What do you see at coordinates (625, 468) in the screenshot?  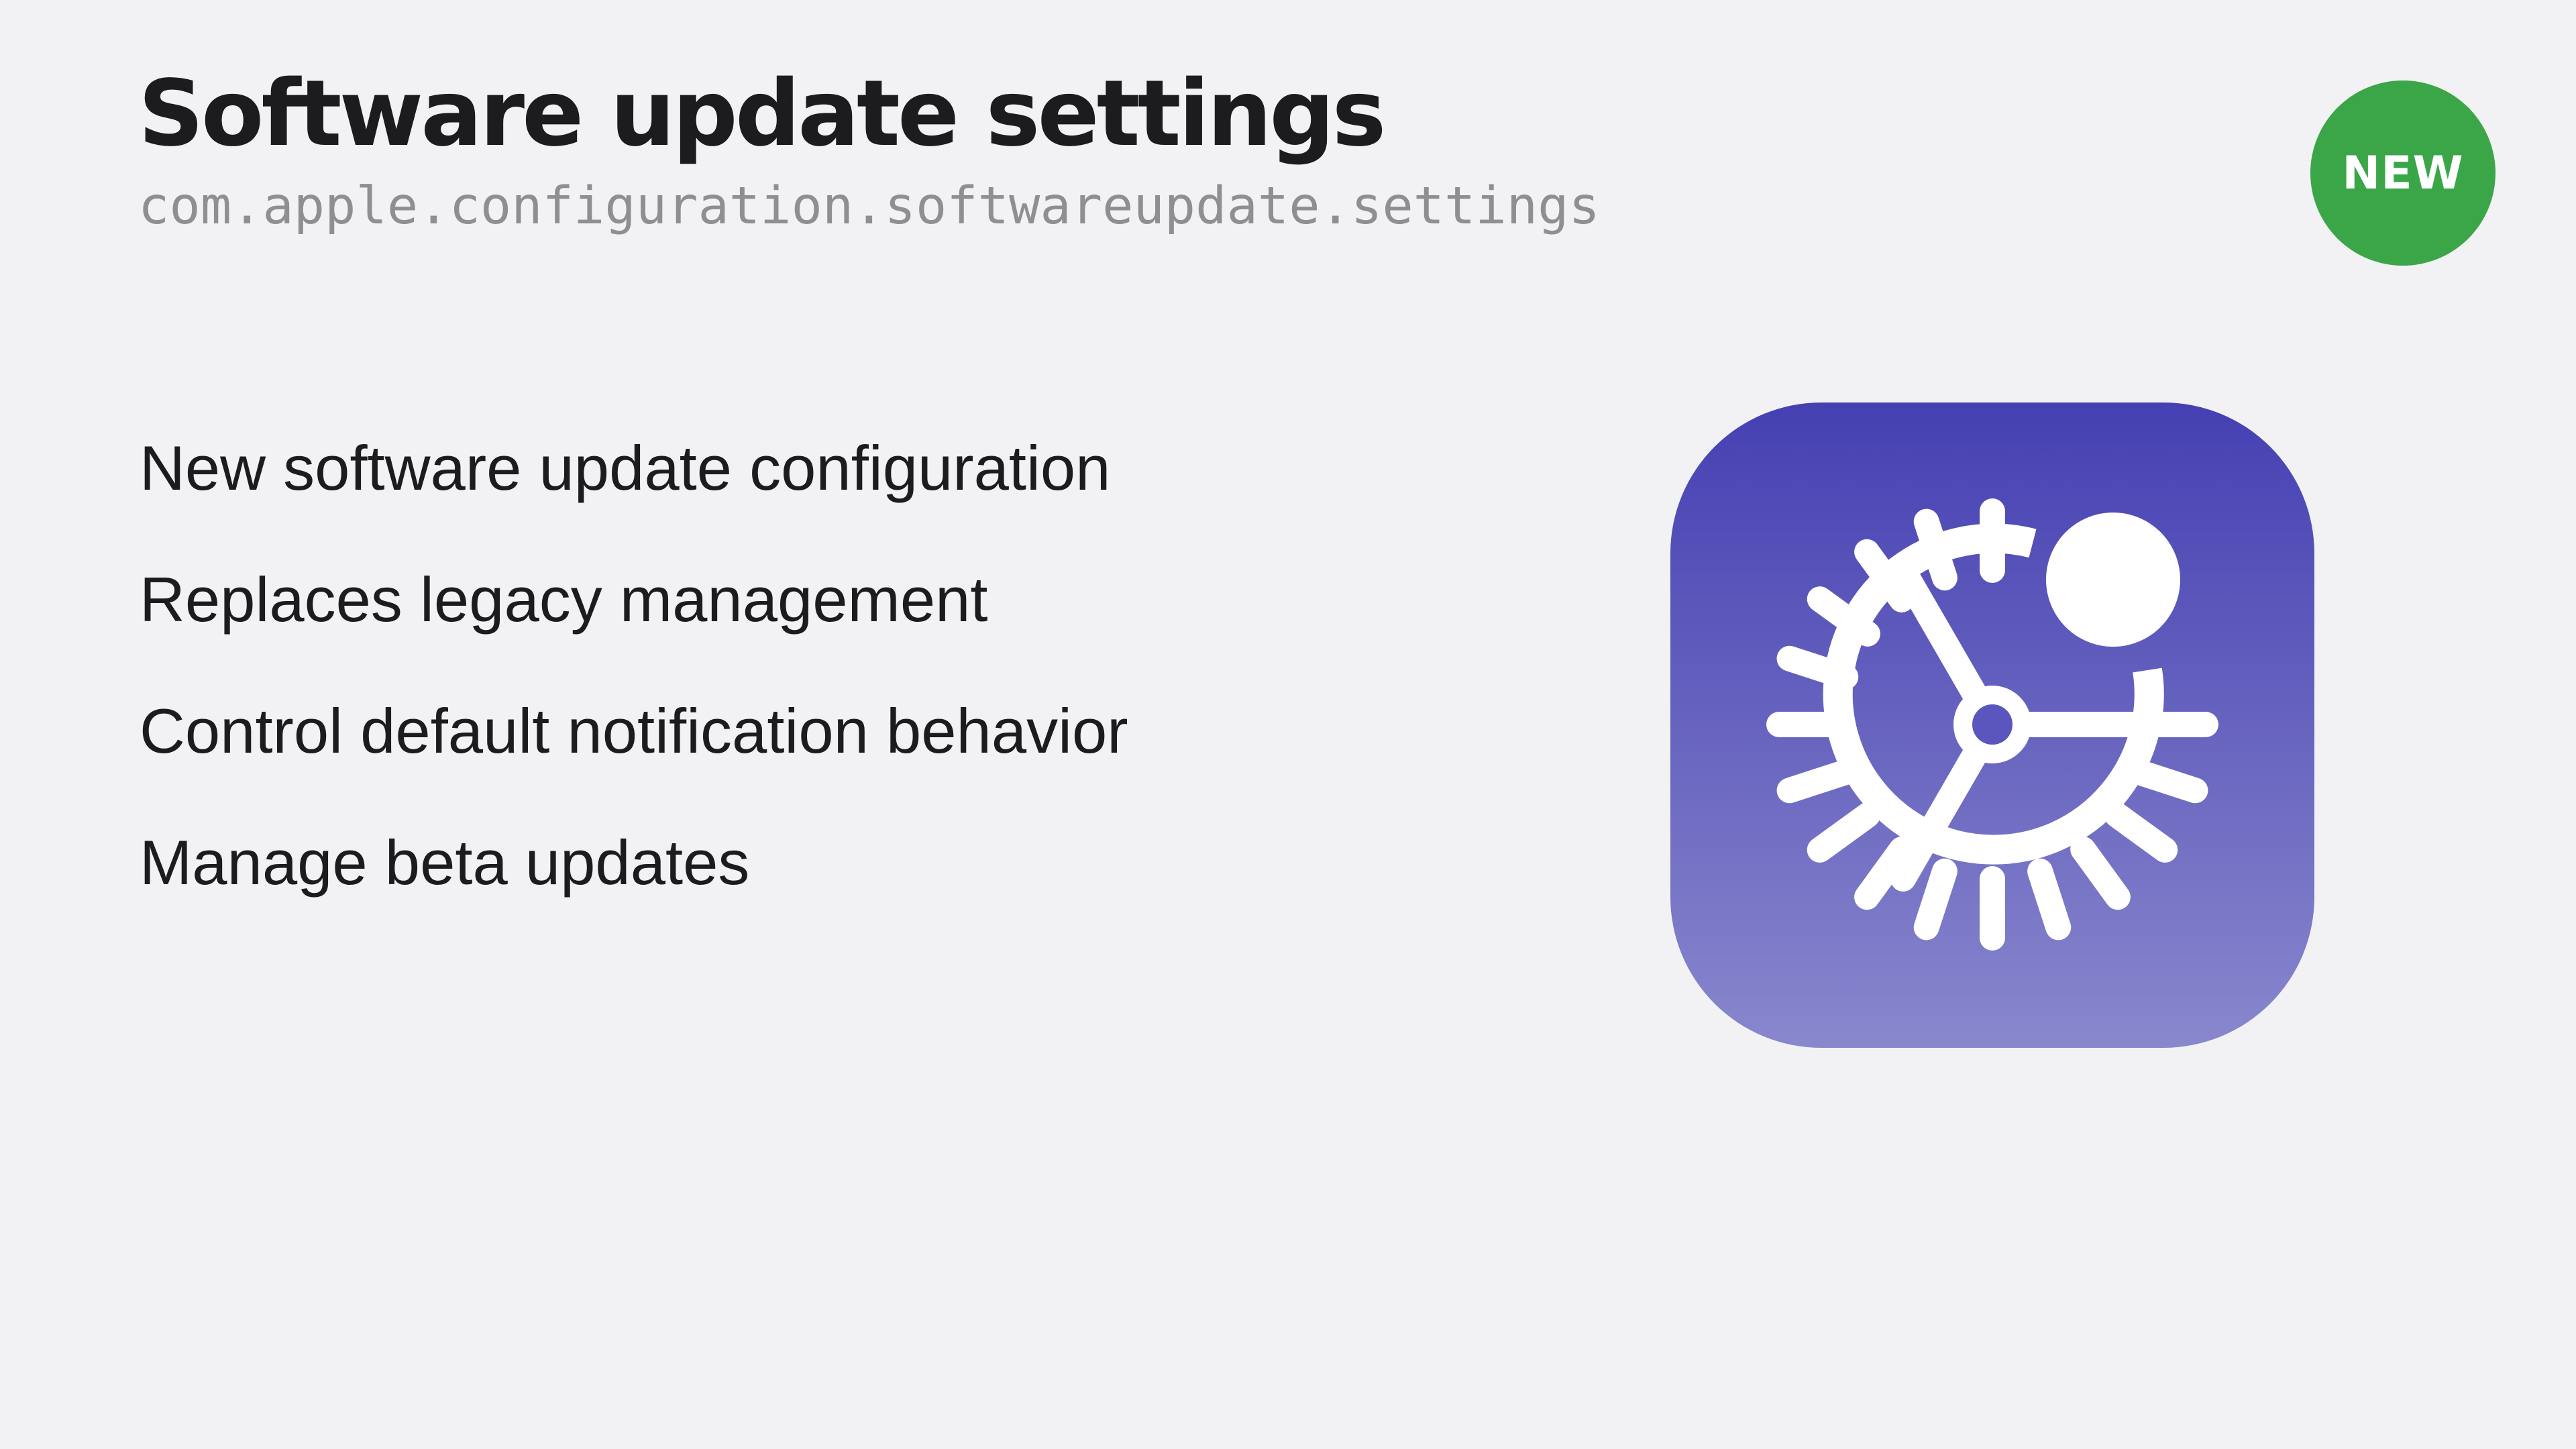 I see `bullet-item: New software update configuration` at bounding box center [625, 468].